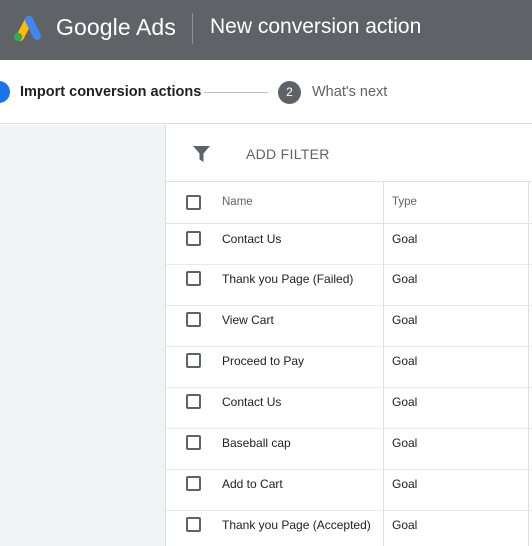  I want to click on table-row: Thank you Page (Failed) Goal, so click(349, 285).